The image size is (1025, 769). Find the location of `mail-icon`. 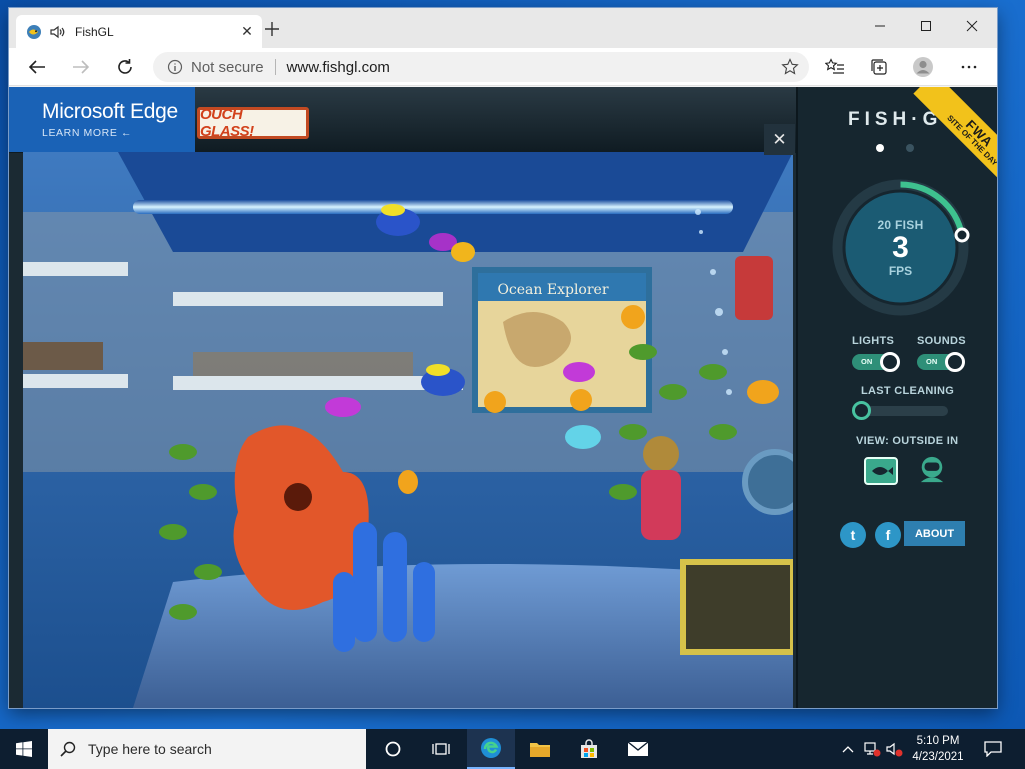

mail-icon is located at coordinates (638, 749).